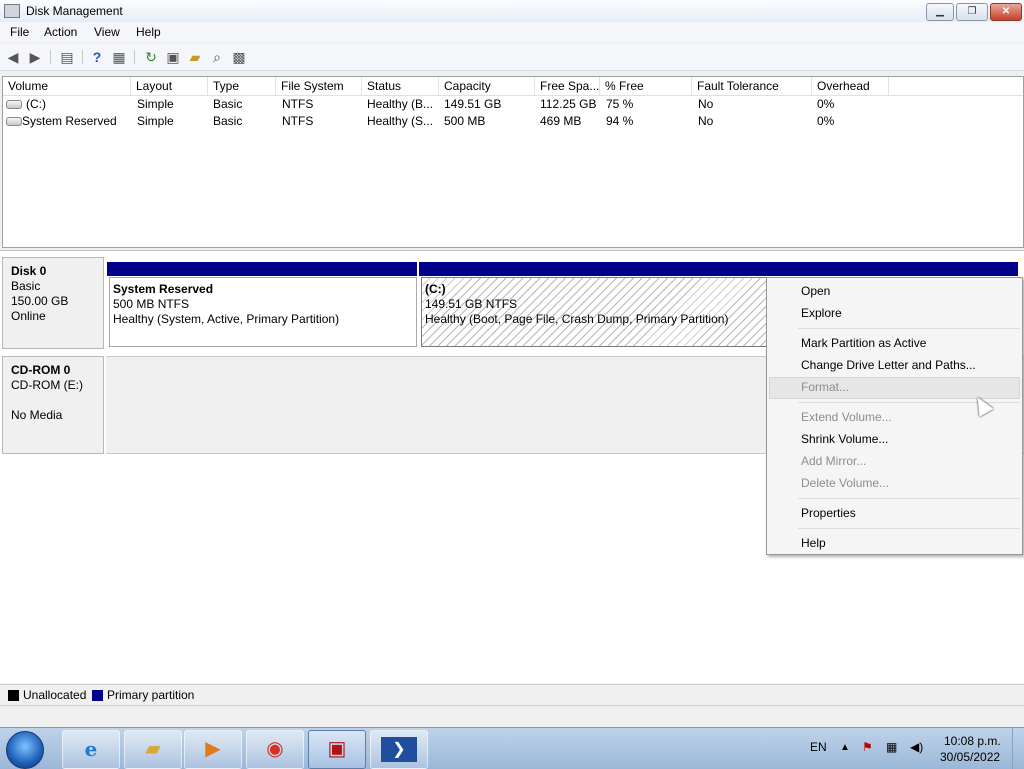 This screenshot has width=1024, height=769. What do you see at coordinates (217, 57) in the screenshot?
I see `explore-icon: ⌕` at bounding box center [217, 57].